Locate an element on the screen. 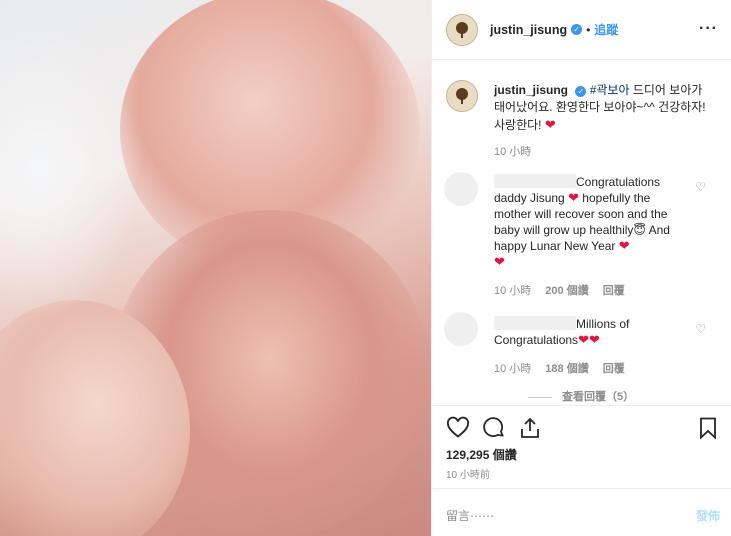 Image resolution: width=731 pixels, height=536 pixels. caption-time: 10 小時 is located at coordinates (512, 151).